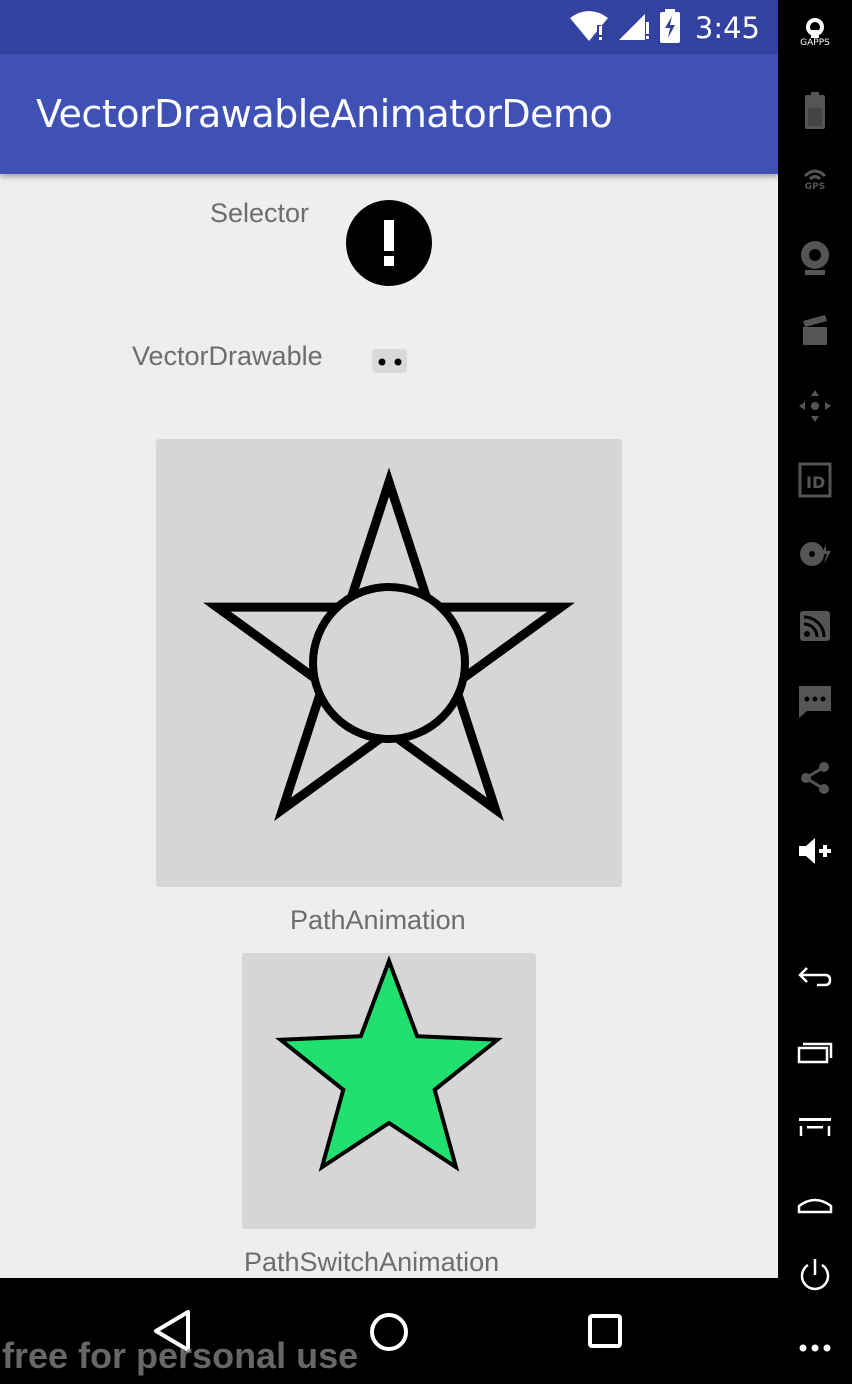 This screenshot has height=1384, width=852. What do you see at coordinates (378, 920) in the screenshot?
I see `path-animation-label: PathAnimation` at bounding box center [378, 920].